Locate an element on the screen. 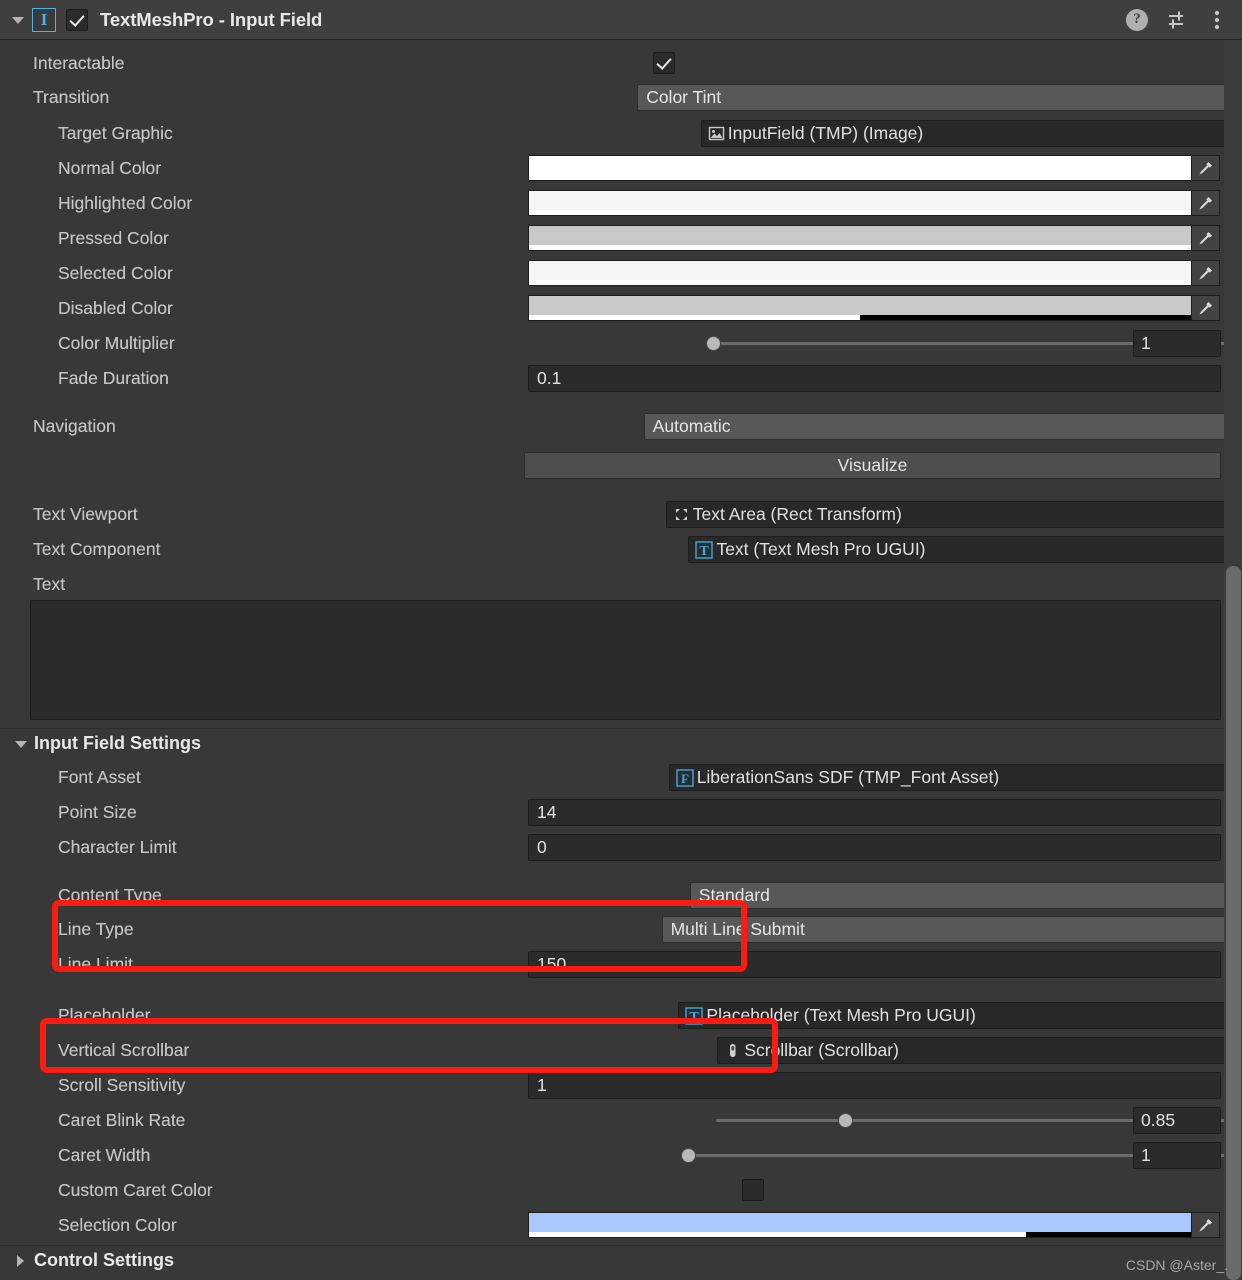  content-type-dropdown: Standard is located at coordinates (965, 895).